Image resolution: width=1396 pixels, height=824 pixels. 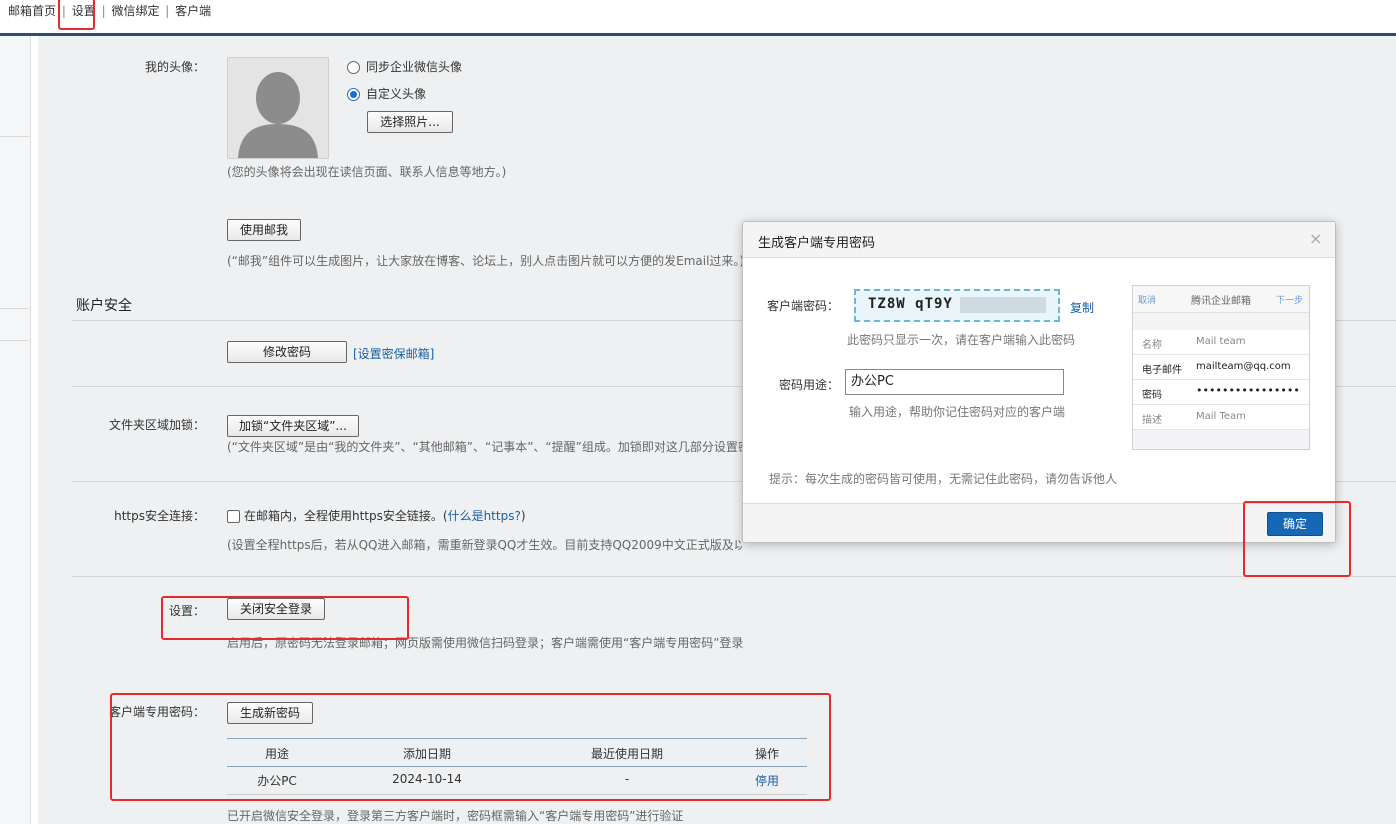 I want to click on preview-header: 取消 腾讯企业邮箱 下一步, so click(x=1221, y=299).